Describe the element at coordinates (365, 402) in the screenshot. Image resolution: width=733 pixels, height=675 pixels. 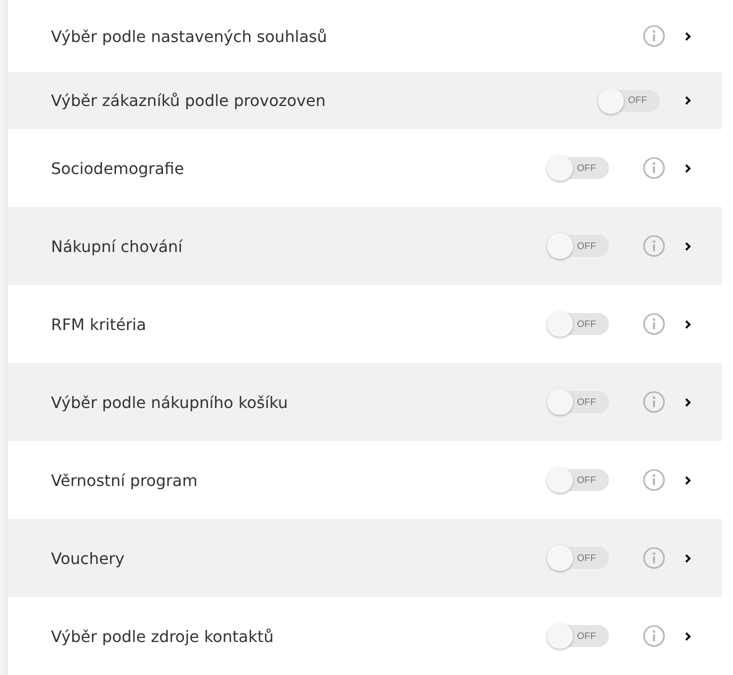
I see `list-row: Výběr podle nákupního košíku OFF` at that location.